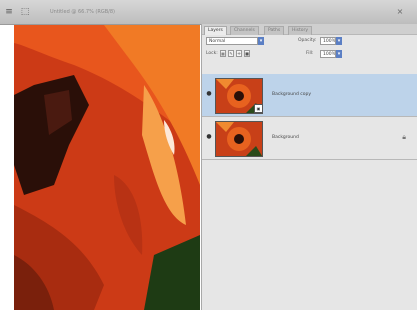 This screenshot has width=417, height=310. What do you see at coordinates (339, 54) in the screenshot?
I see `fill-dropdown-icon: ▾` at bounding box center [339, 54].